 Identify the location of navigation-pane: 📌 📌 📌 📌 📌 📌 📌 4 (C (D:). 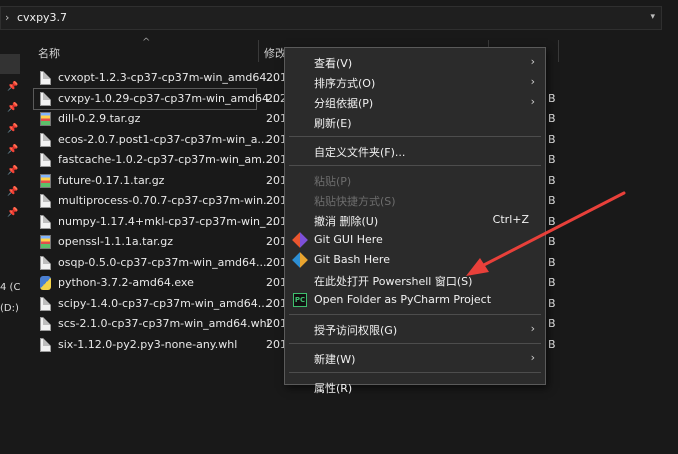
(13, 245).